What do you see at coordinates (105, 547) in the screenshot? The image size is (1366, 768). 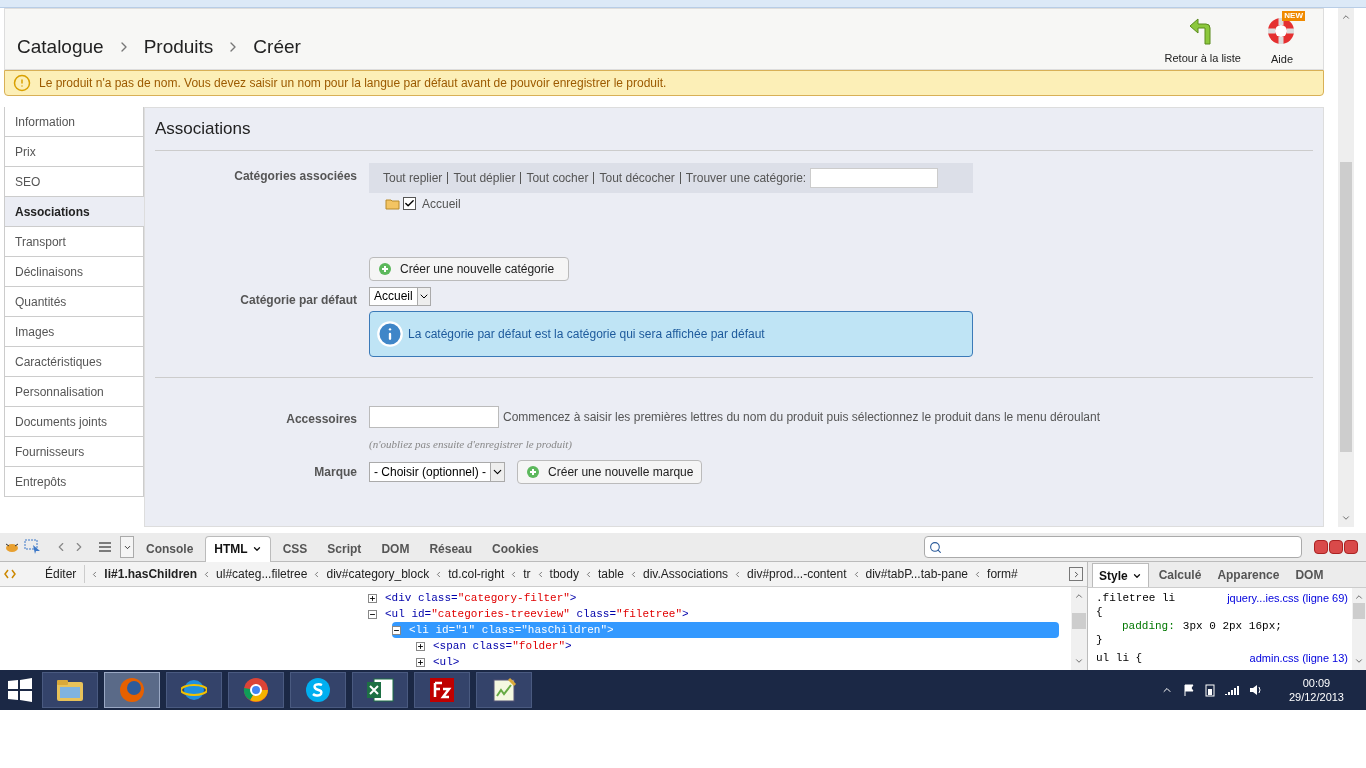 I see `menu-icon` at bounding box center [105, 547].